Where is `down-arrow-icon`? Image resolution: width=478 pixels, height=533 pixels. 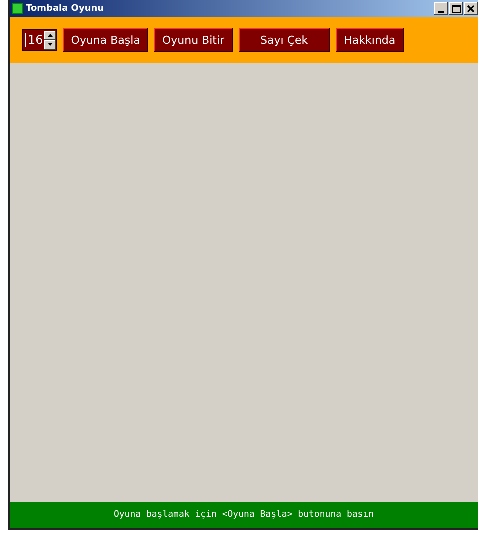 down-arrow-icon is located at coordinates (50, 44).